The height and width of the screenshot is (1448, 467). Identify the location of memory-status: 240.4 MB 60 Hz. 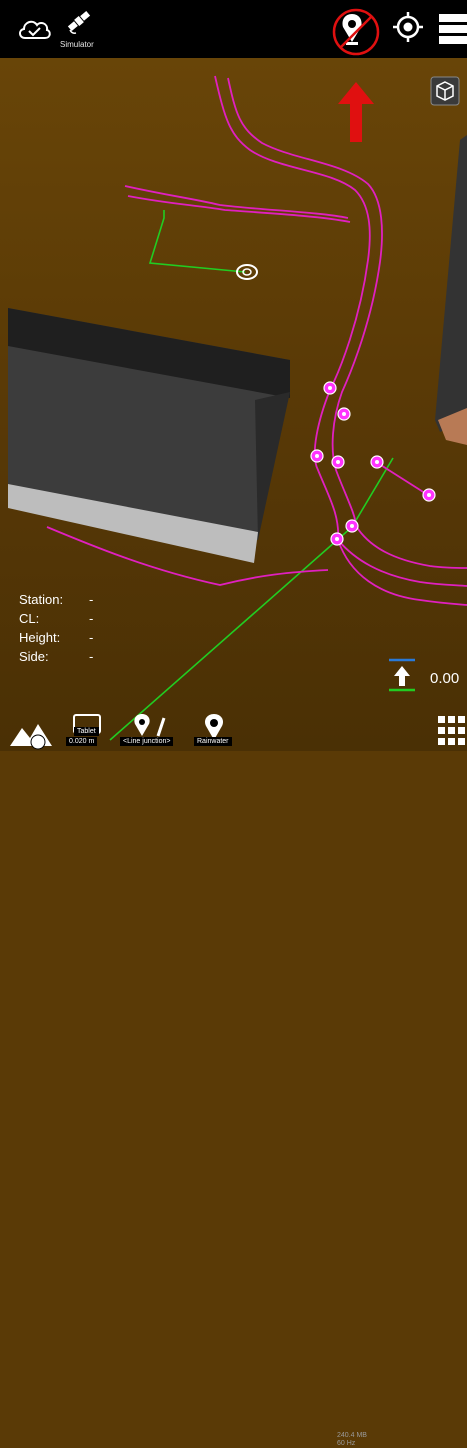
(352, 1440).